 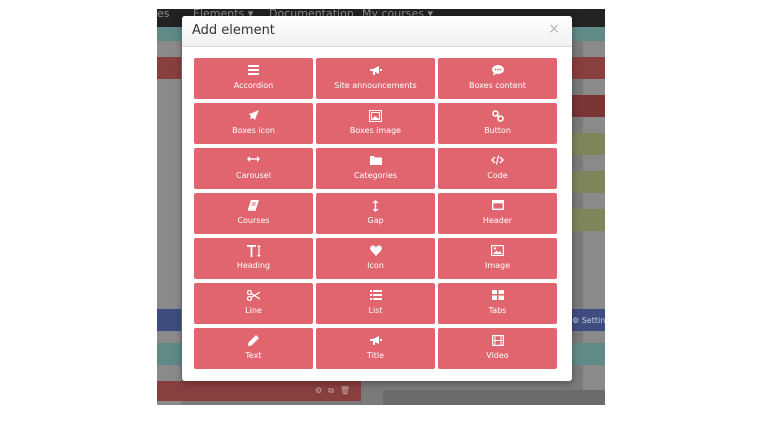 What do you see at coordinates (377, 31) in the screenshot?
I see `modal-header: Add element ×` at bounding box center [377, 31].